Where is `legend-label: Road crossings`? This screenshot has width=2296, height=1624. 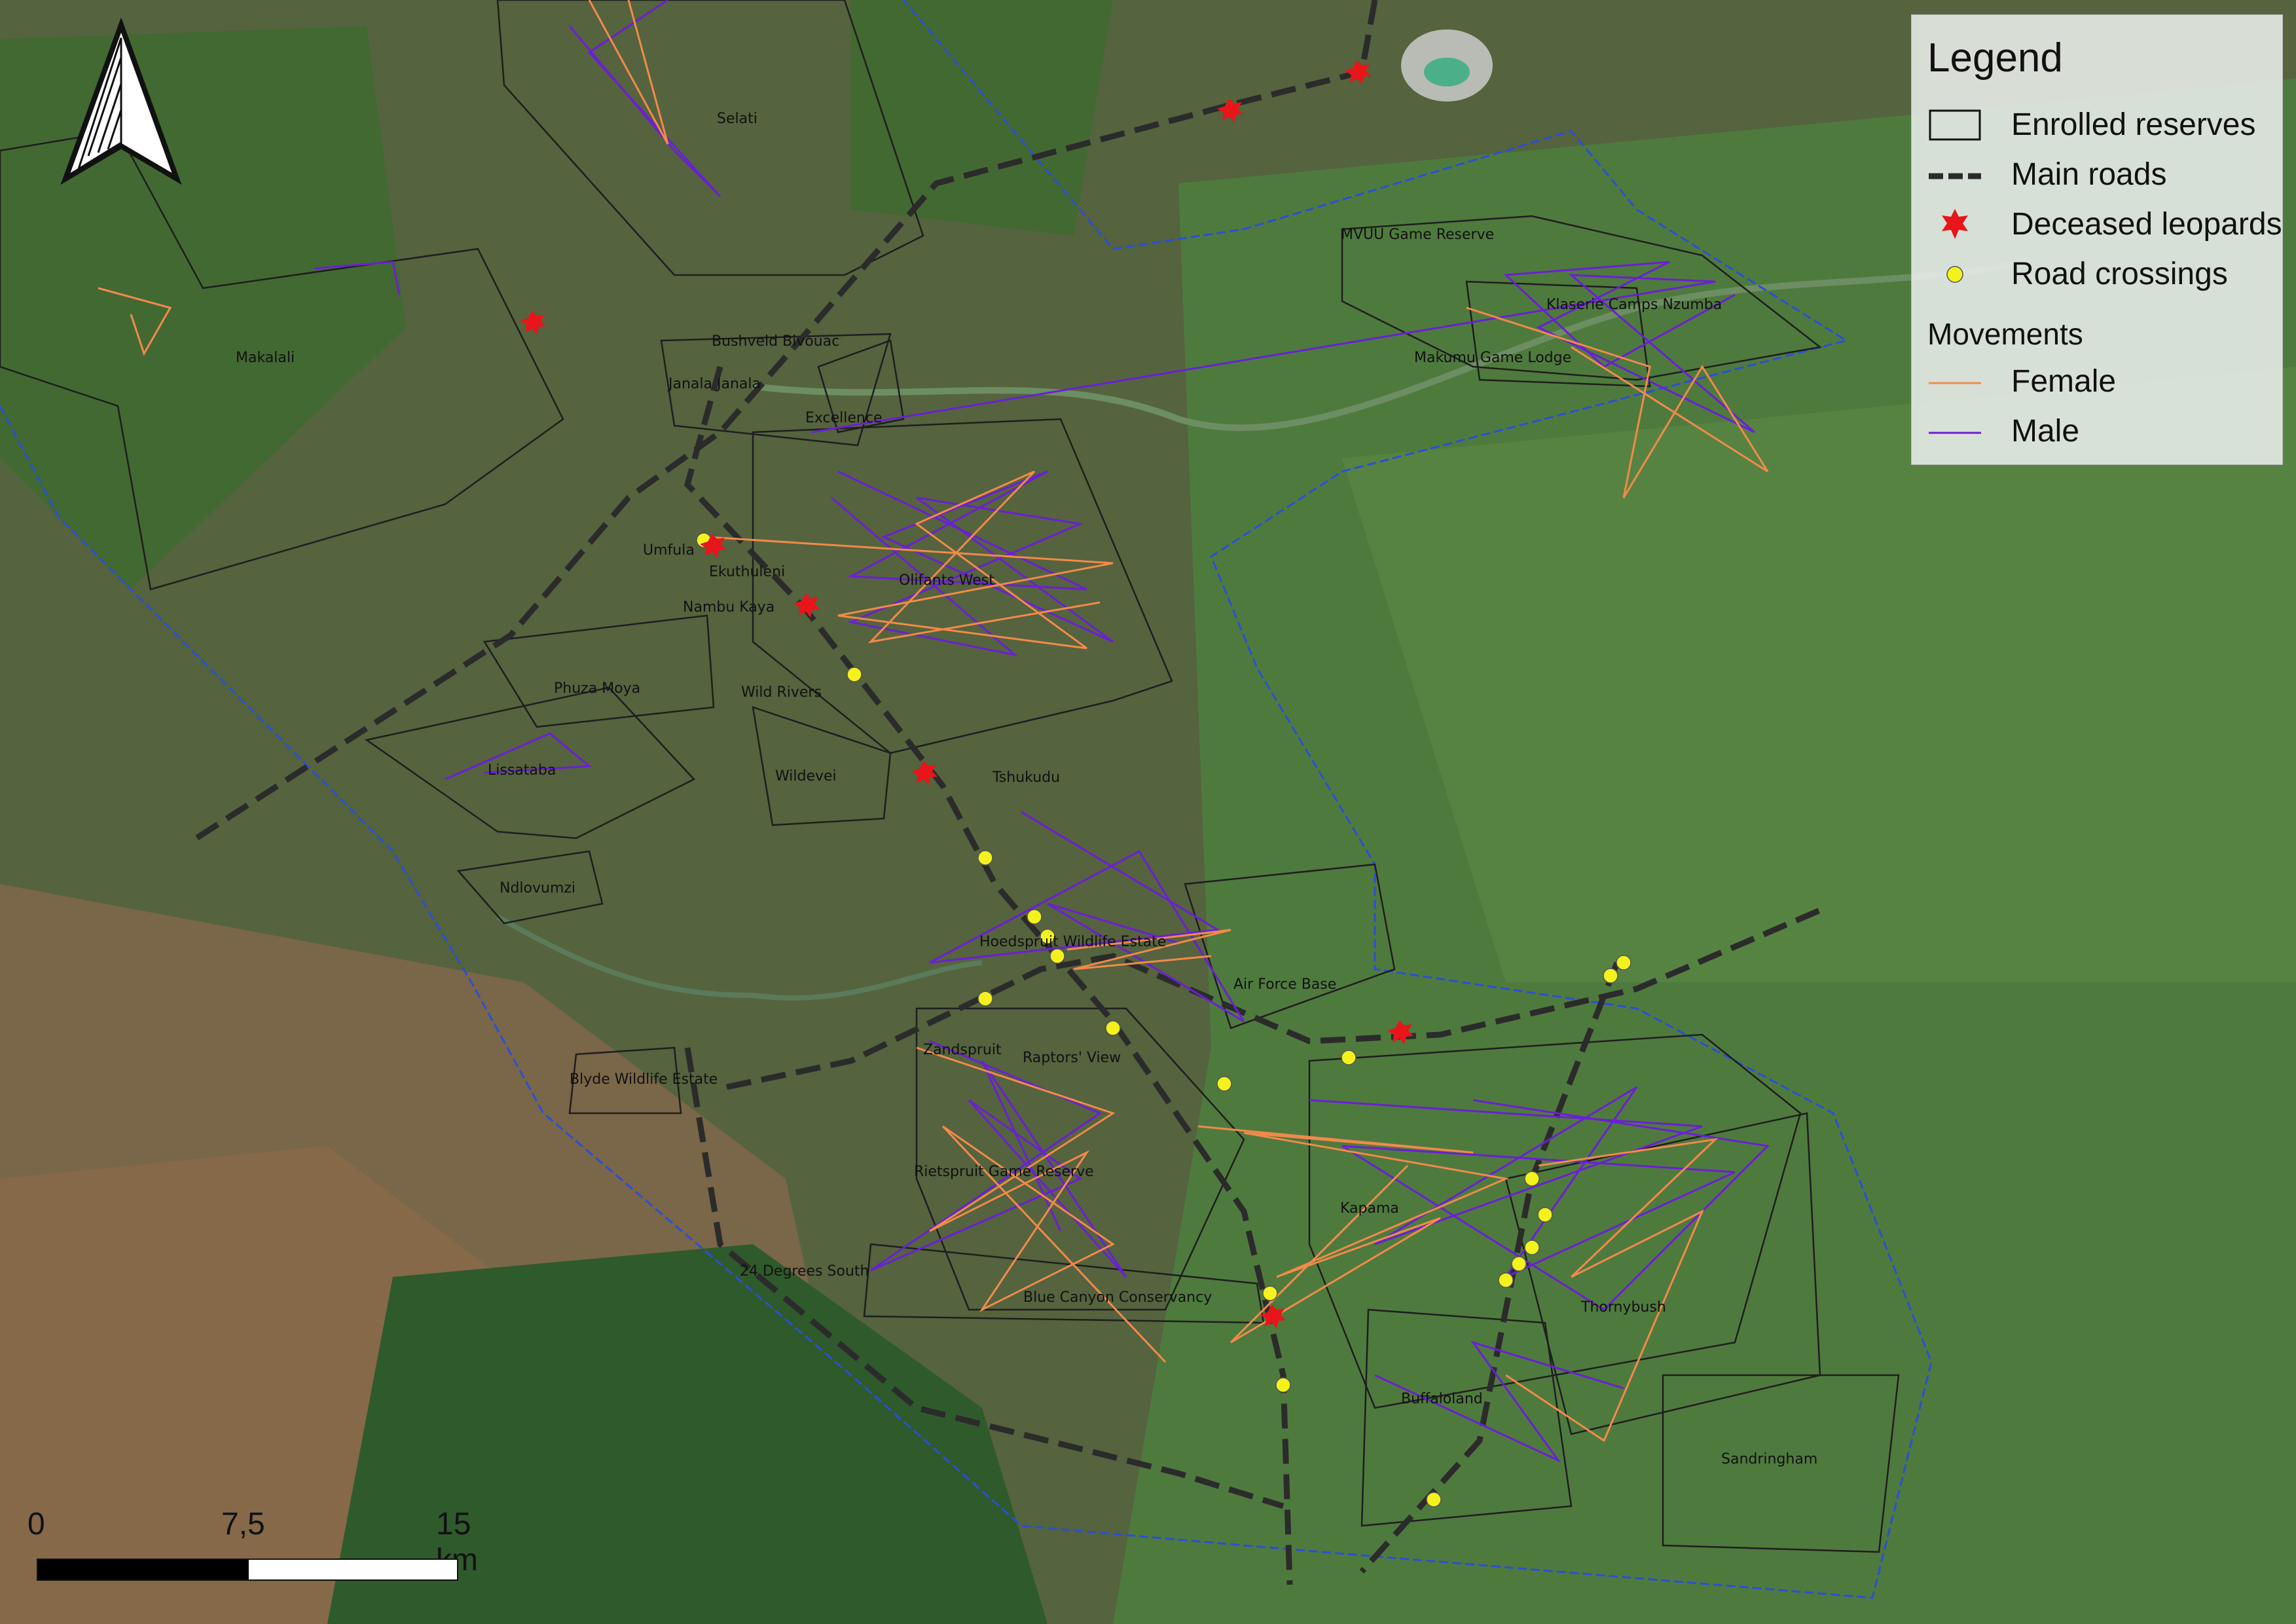 legend-label: Road crossings is located at coordinates (2119, 274).